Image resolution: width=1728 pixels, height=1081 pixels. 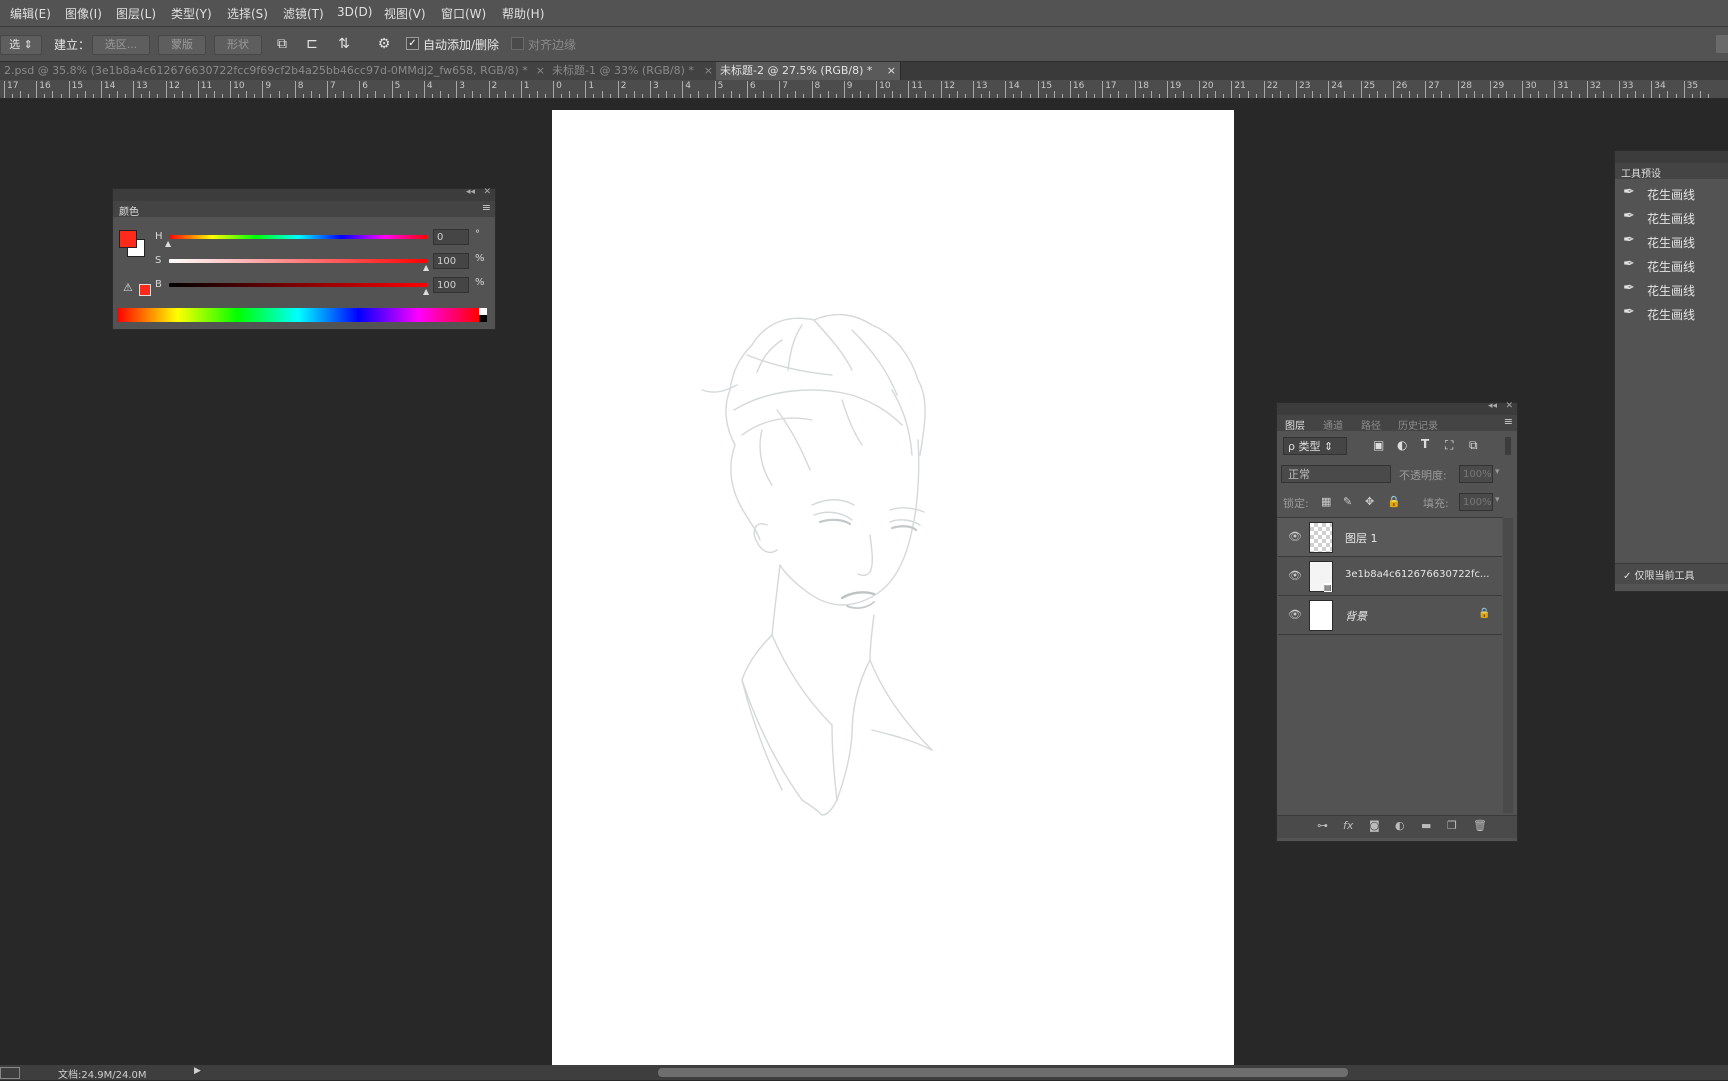 What do you see at coordinates (333, 86) in the screenshot?
I see `ruler-label: 7` at bounding box center [333, 86].